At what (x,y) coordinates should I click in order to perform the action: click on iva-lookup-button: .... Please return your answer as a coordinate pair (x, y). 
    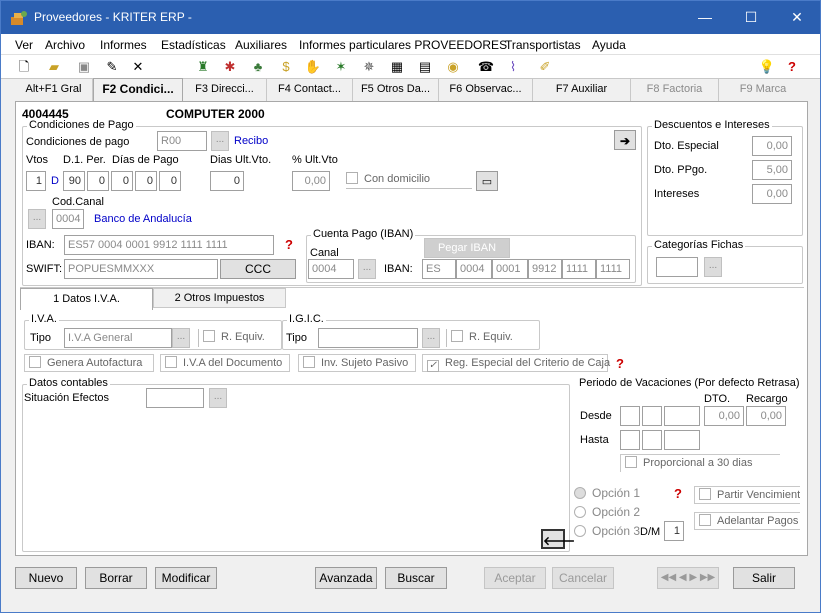
    Looking at the image, I should click on (181, 338).